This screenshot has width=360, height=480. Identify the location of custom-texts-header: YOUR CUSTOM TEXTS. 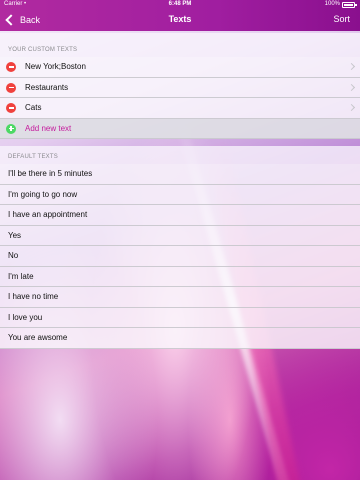
(180, 45).